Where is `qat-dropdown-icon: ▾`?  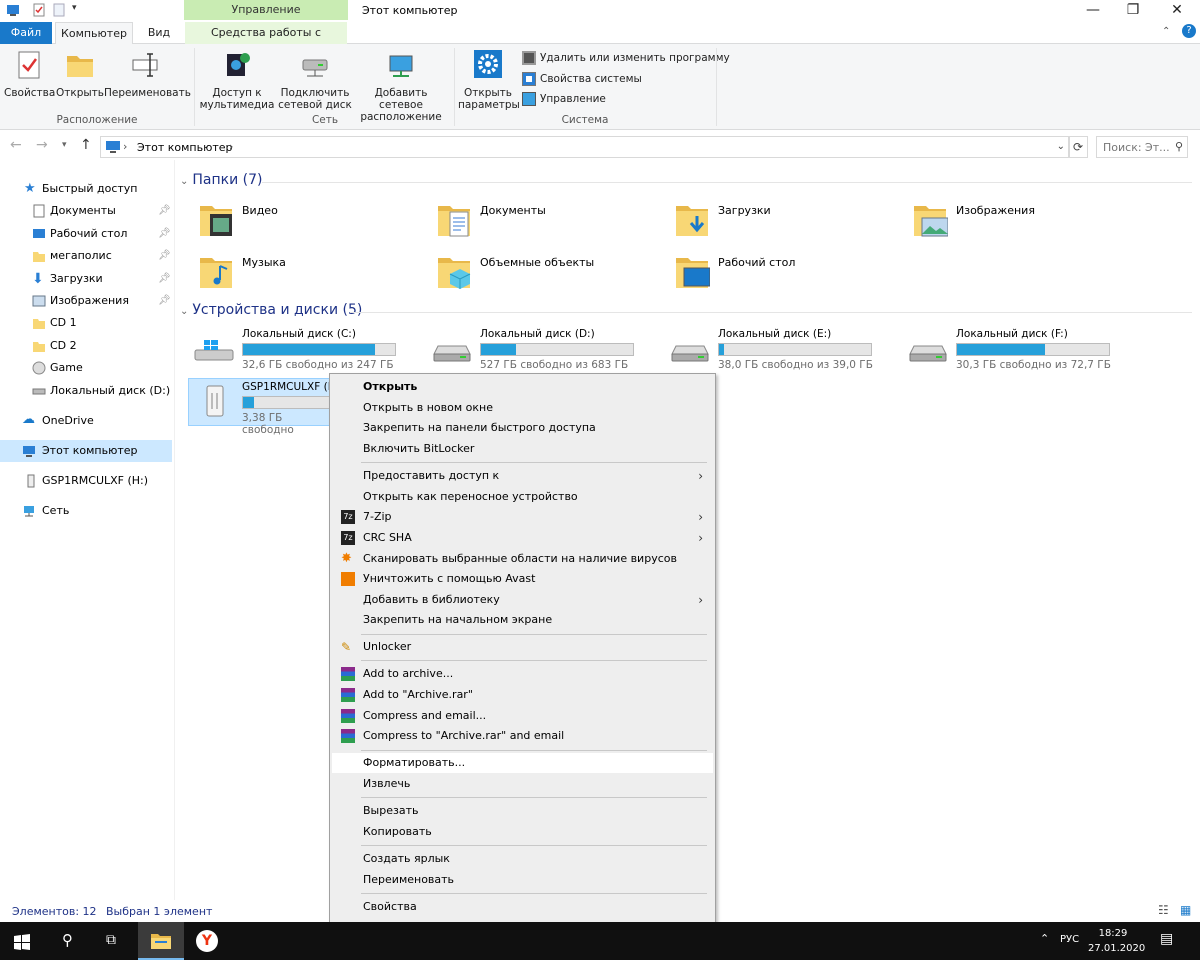
qat-dropdown-icon: ▾ is located at coordinates (79, 10).